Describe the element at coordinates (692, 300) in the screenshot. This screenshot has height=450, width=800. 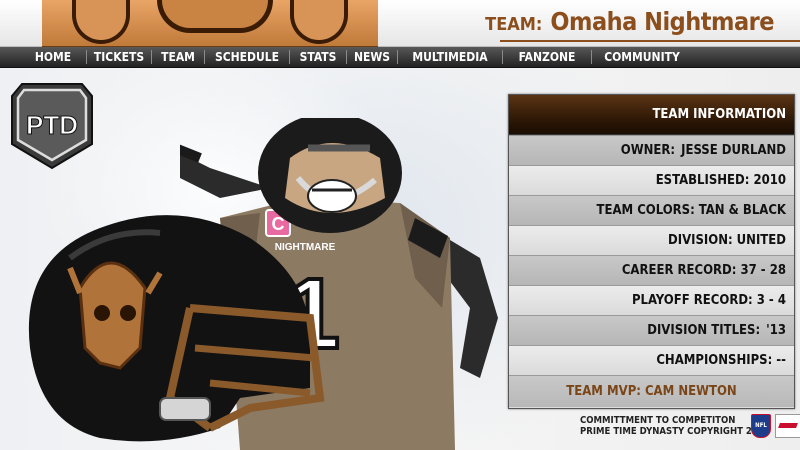
I see `info-label: PLAYOFF RECORD:` at that location.